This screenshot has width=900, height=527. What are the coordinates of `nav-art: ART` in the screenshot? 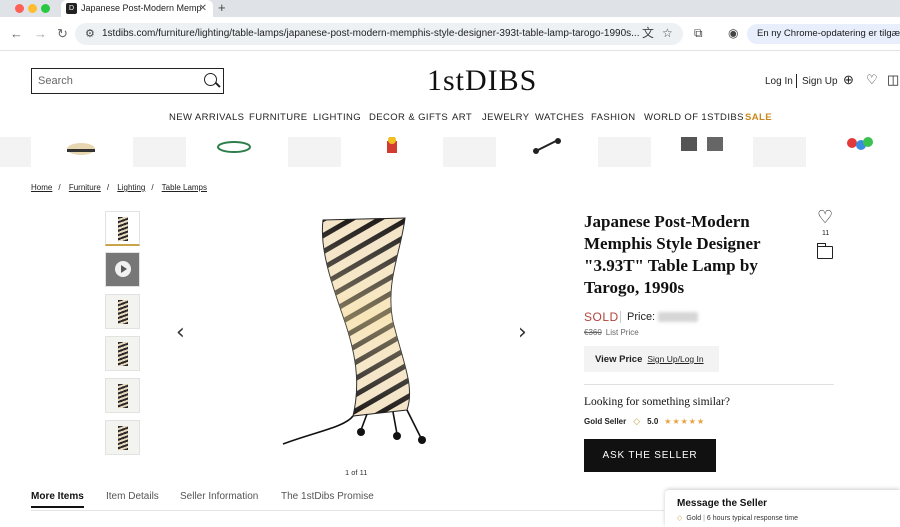 It's located at (462, 117).